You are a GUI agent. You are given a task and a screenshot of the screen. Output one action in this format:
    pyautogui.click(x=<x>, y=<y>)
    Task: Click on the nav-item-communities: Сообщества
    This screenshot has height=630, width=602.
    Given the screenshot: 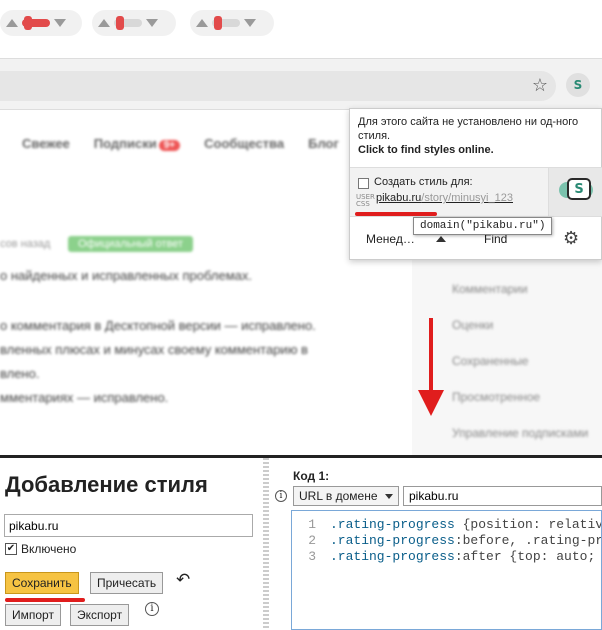 What is the action you would take?
    pyautogui.click(x=244, y=143)
    